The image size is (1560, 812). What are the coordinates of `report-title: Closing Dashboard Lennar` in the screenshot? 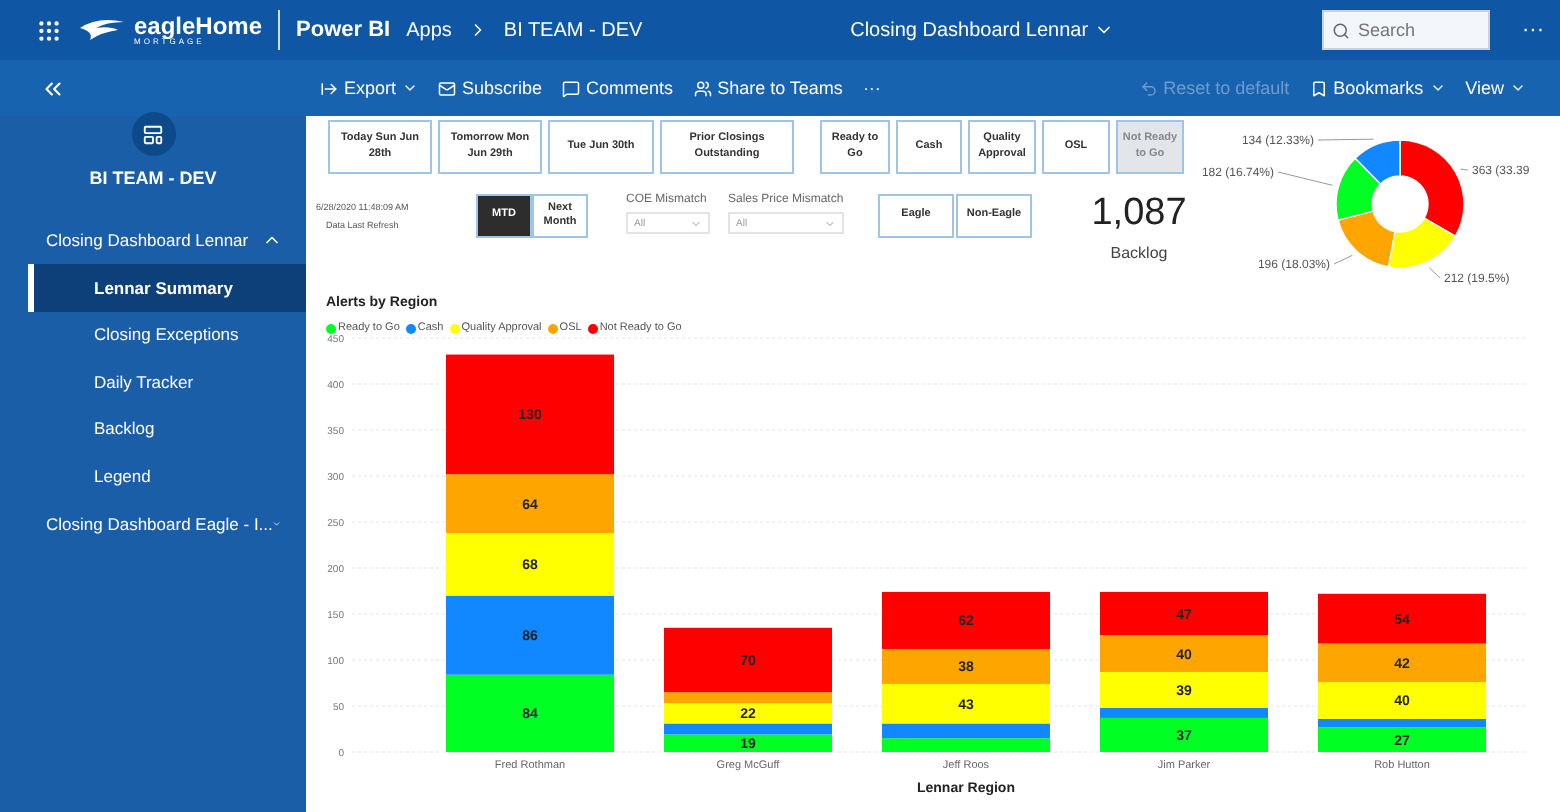 It's located at (982, 30).